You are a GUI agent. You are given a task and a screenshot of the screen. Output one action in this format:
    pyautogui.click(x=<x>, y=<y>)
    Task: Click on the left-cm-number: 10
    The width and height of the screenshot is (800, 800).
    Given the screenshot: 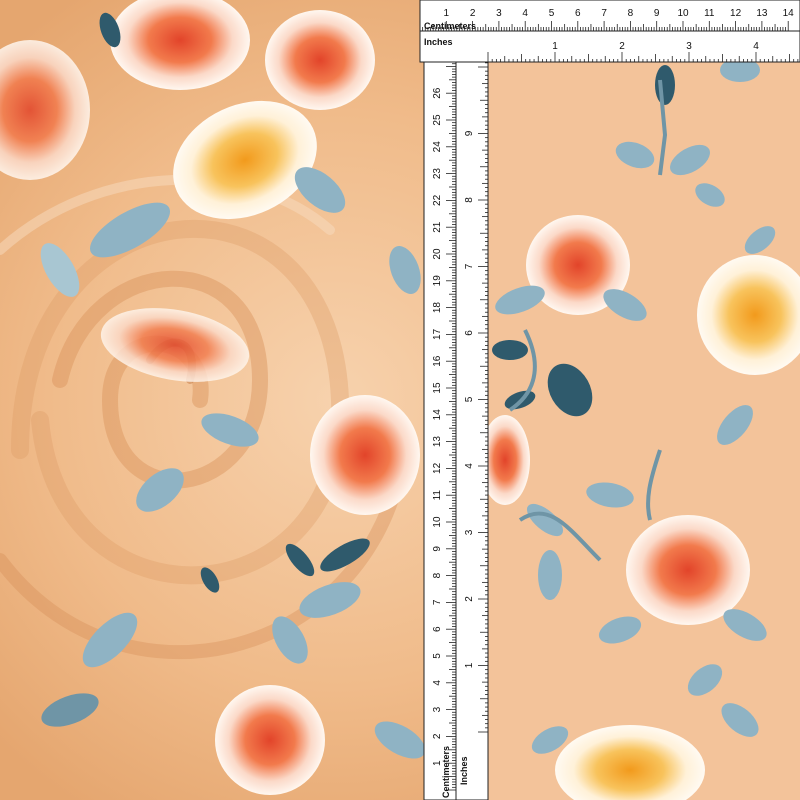 What is the action you would take?
    pyautogui.click(x=437, y=522)
    